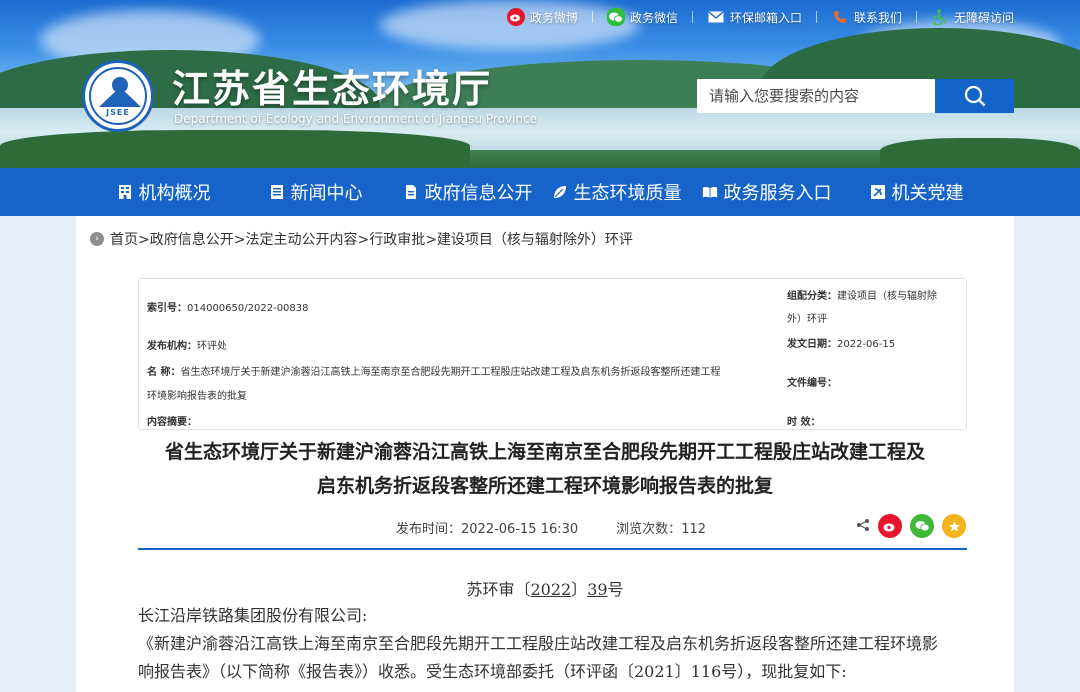 This screenshot has height=692, width=1080. Describe the element at coordinates (816, 96) in the screenshot. I see `search-input` at that location.